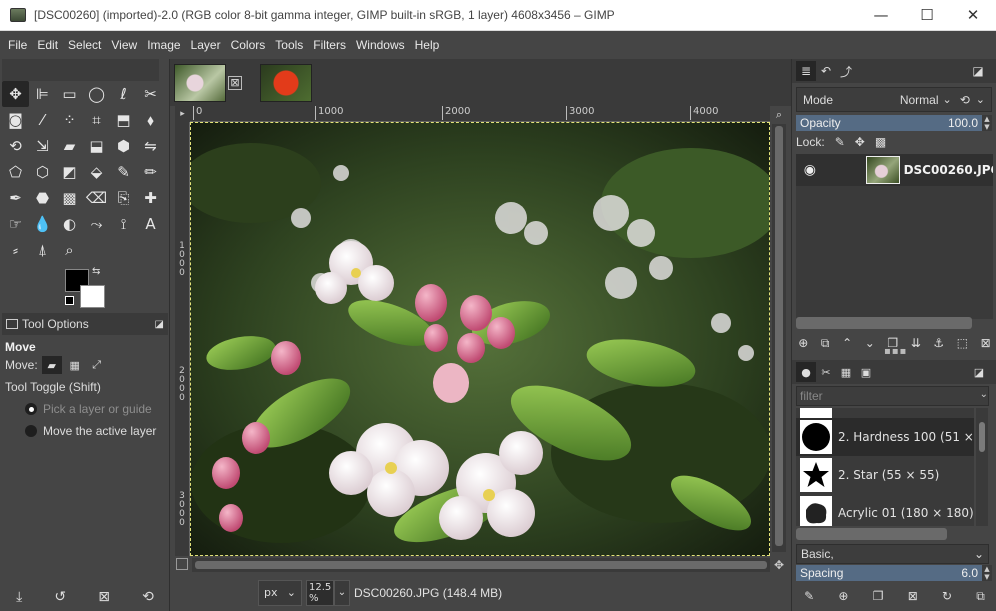 This screenshot has height=611, width=996. Describe the element at coordinates (779, 115) in the screenshot. I see `zoom-image-when-window-resized-icon: ⌕` at that location.